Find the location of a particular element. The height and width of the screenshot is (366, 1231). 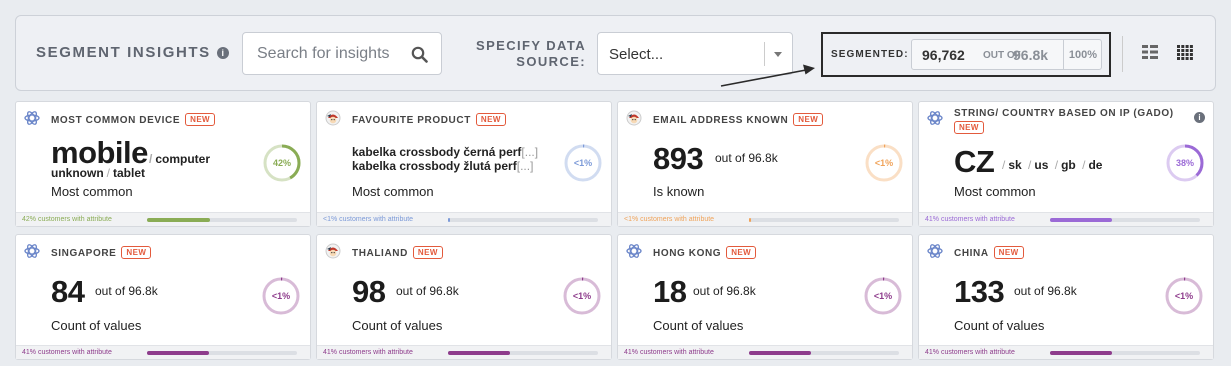

segmented-count: 96,762 is located at coordinates (943, 55).